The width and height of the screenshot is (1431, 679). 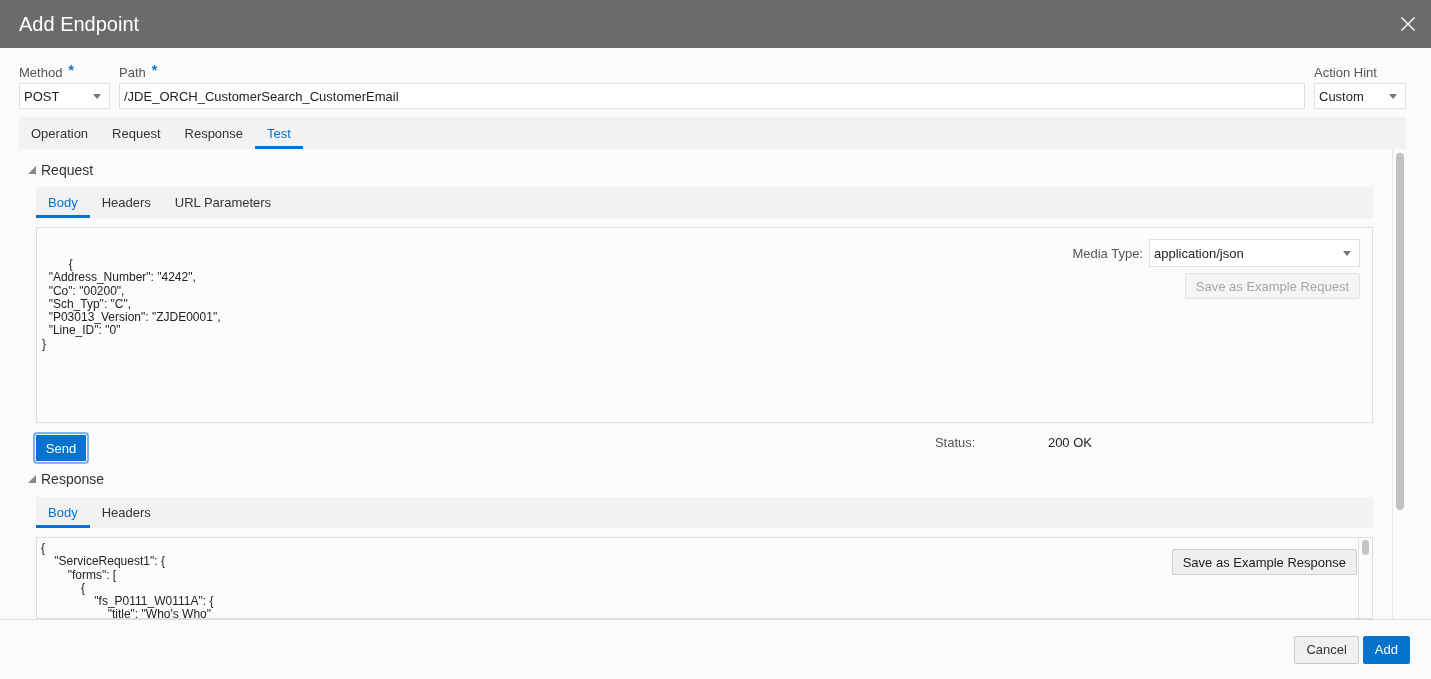 I want to click on status-label: Status:, so click(x=955, y=442).